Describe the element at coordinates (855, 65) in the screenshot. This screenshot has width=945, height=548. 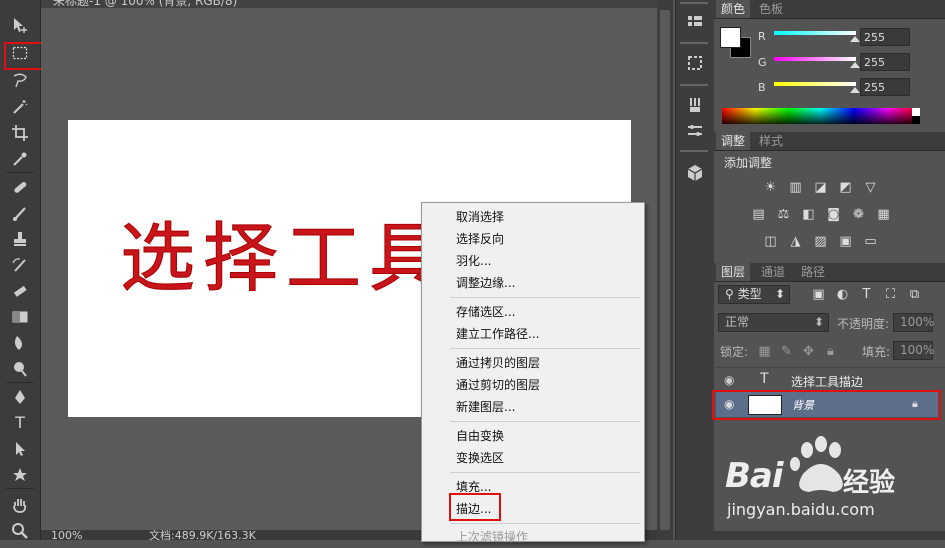
I see `channel-g-handle` at that location.